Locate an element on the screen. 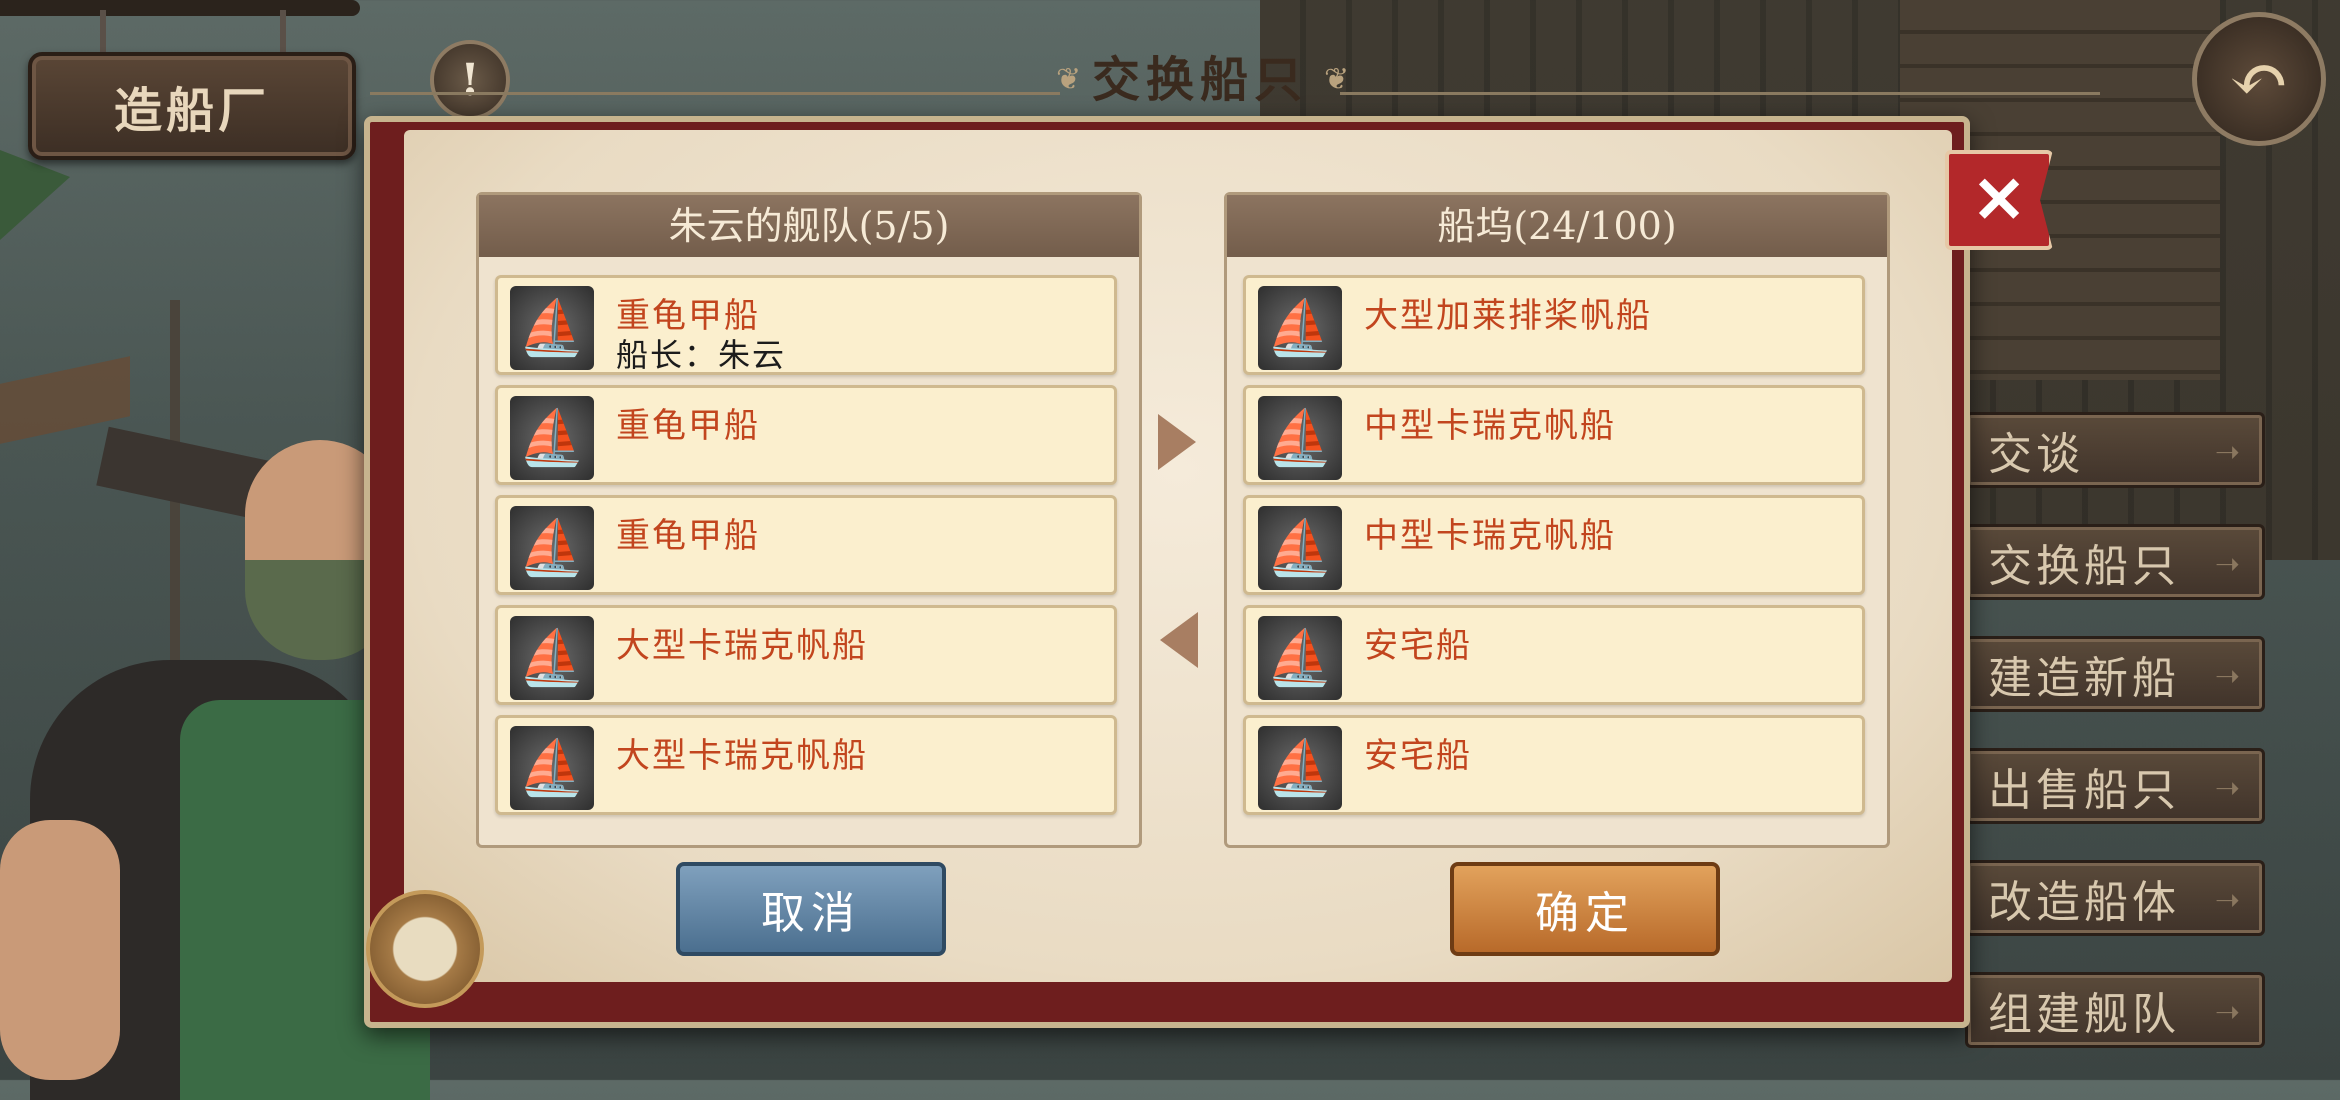 The width and height of the screenshot is (2340, 1100). menu-item-label: 出售船只 is located at coordinates (2084, 790).